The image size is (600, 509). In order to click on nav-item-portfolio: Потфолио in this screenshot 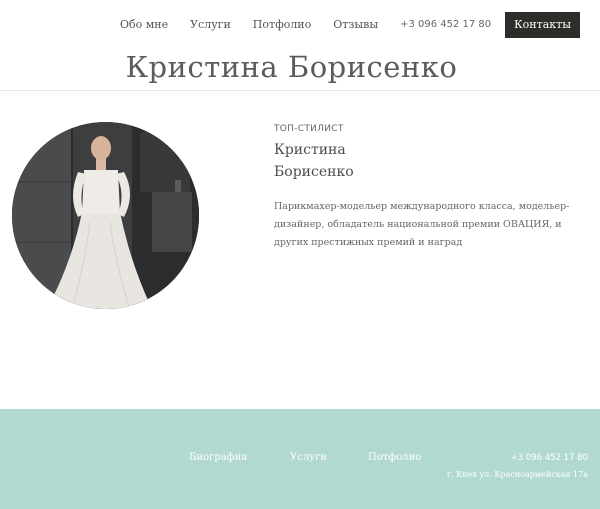, I will do `click(282, 25)`.